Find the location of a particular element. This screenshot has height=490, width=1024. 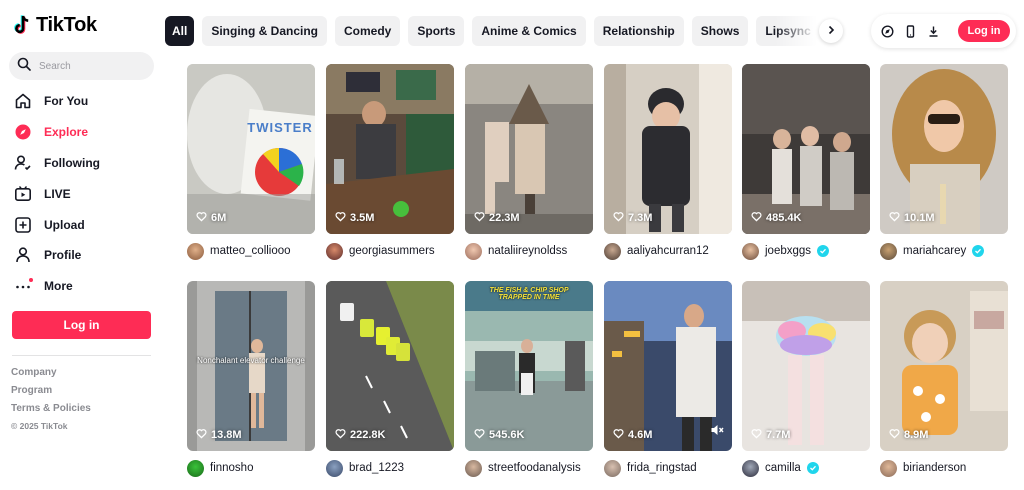

video-thumbnail: TWISTER 6M is located at coordinates (251, 149).